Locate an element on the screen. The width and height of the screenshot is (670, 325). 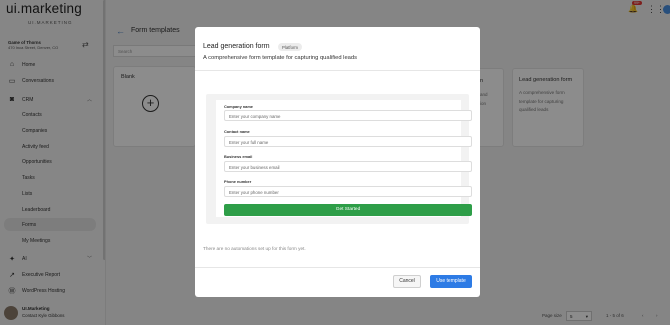
contact-name-field: Enter your full name is located at coordinates (348, 141).